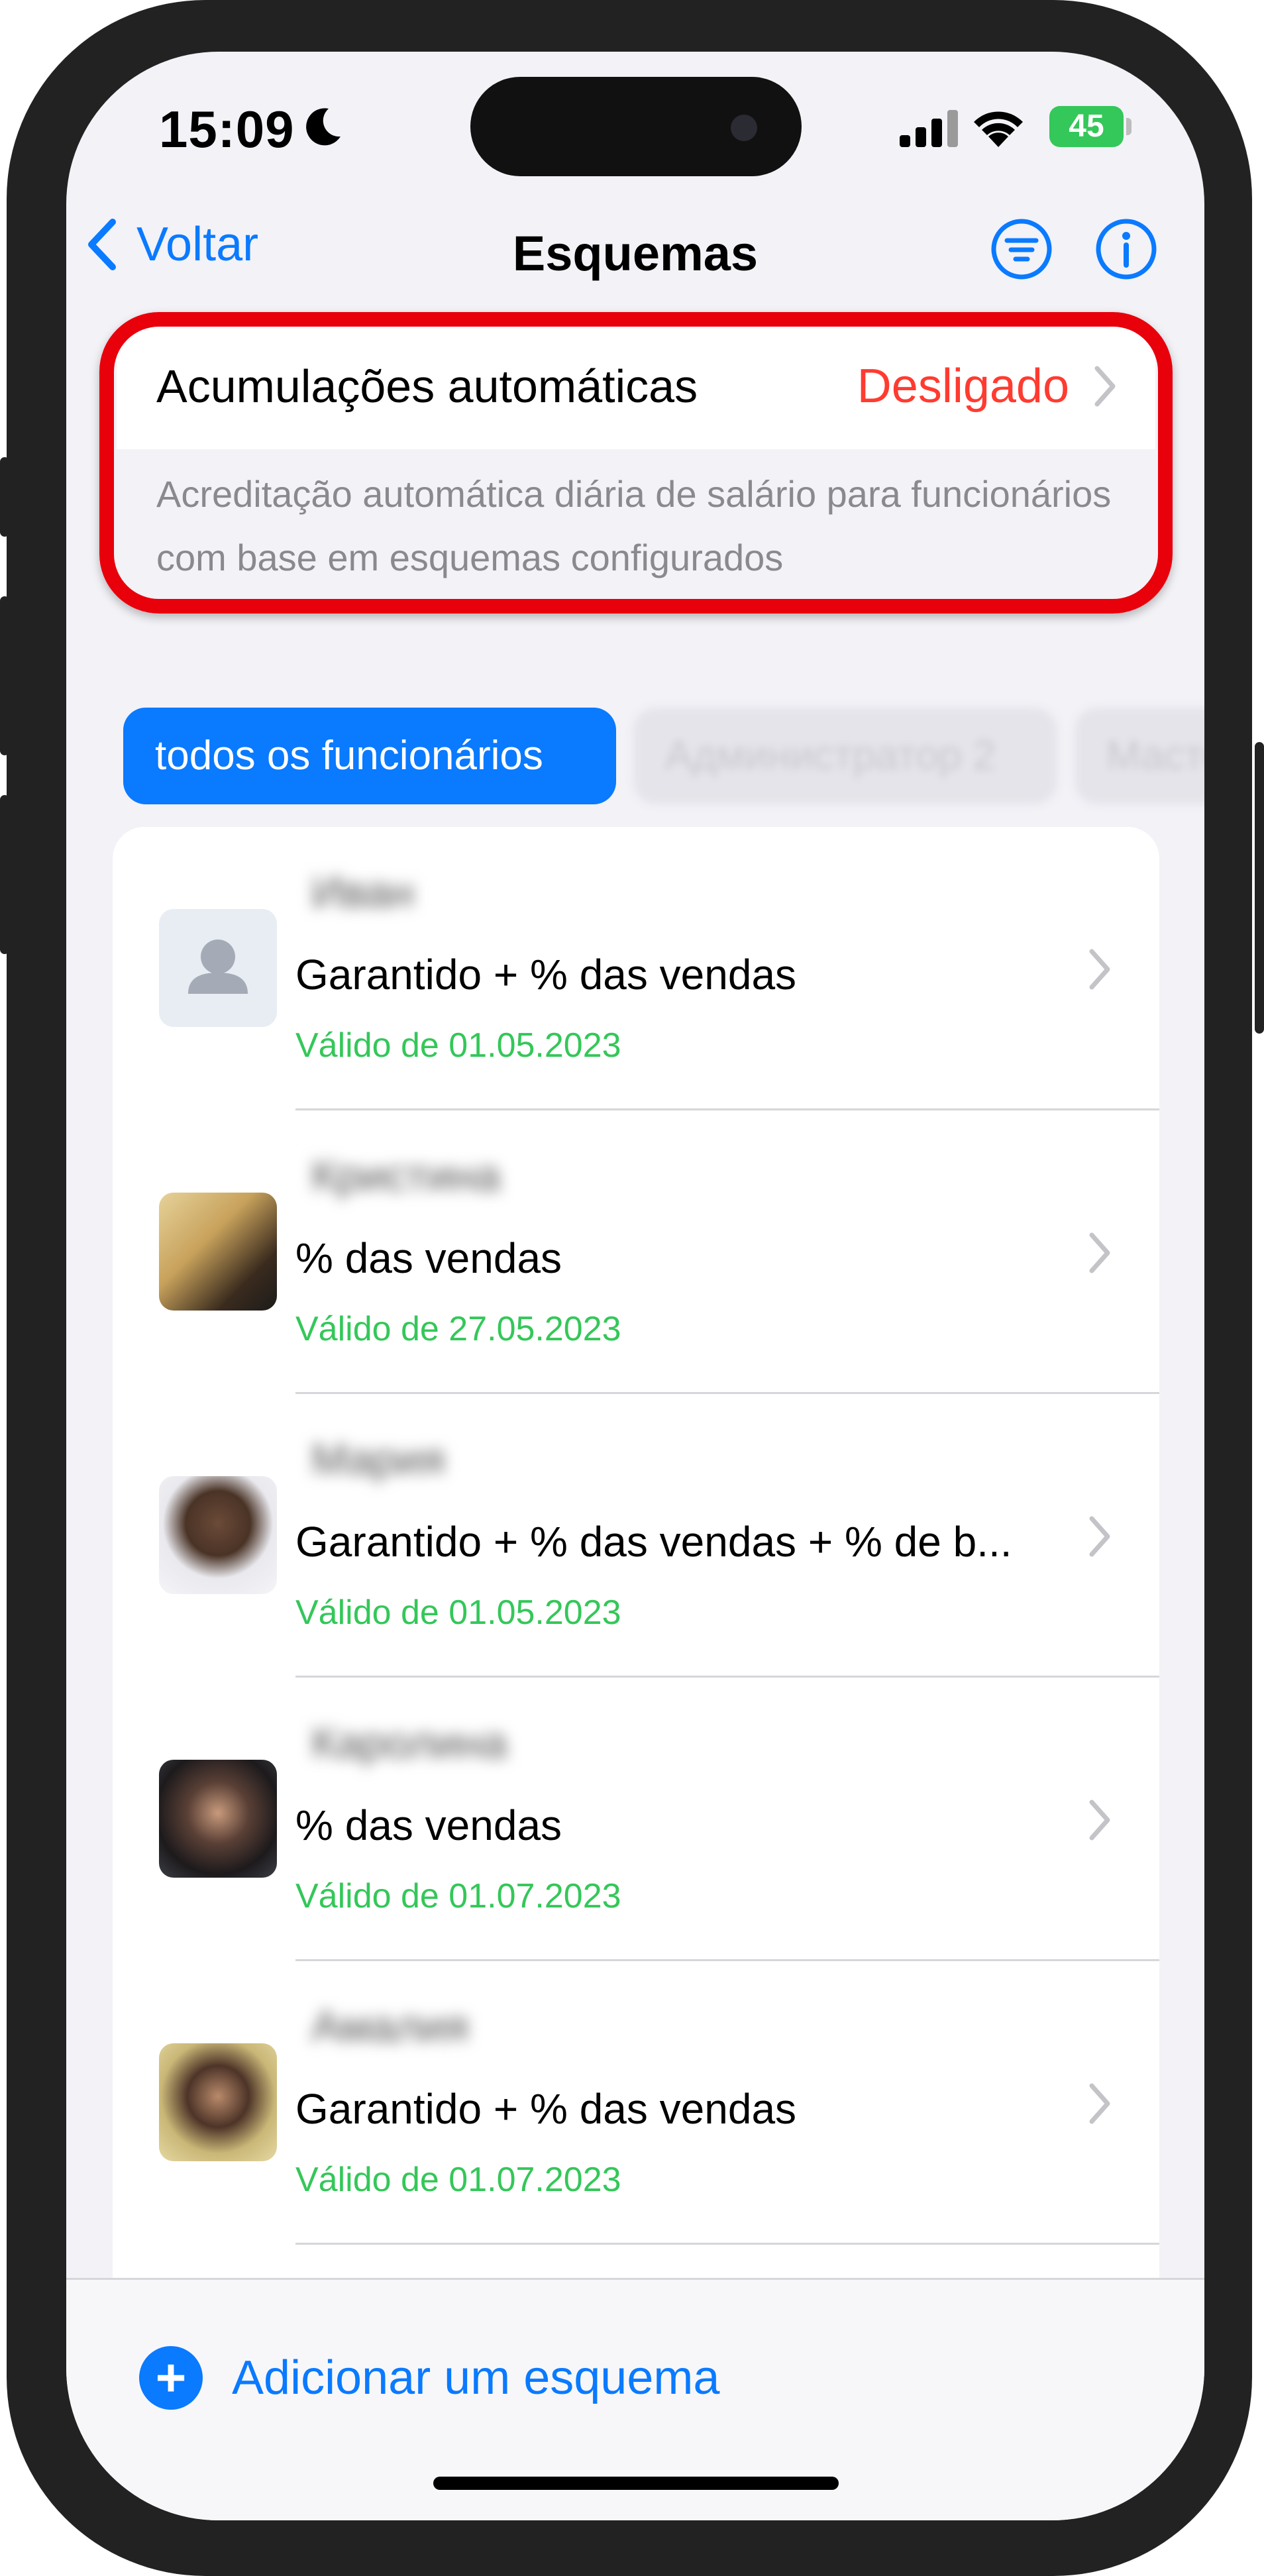 The width and height of the screenshot is (1264, 2576). I want to click on cellular-signal-icon, so click(929, 128).